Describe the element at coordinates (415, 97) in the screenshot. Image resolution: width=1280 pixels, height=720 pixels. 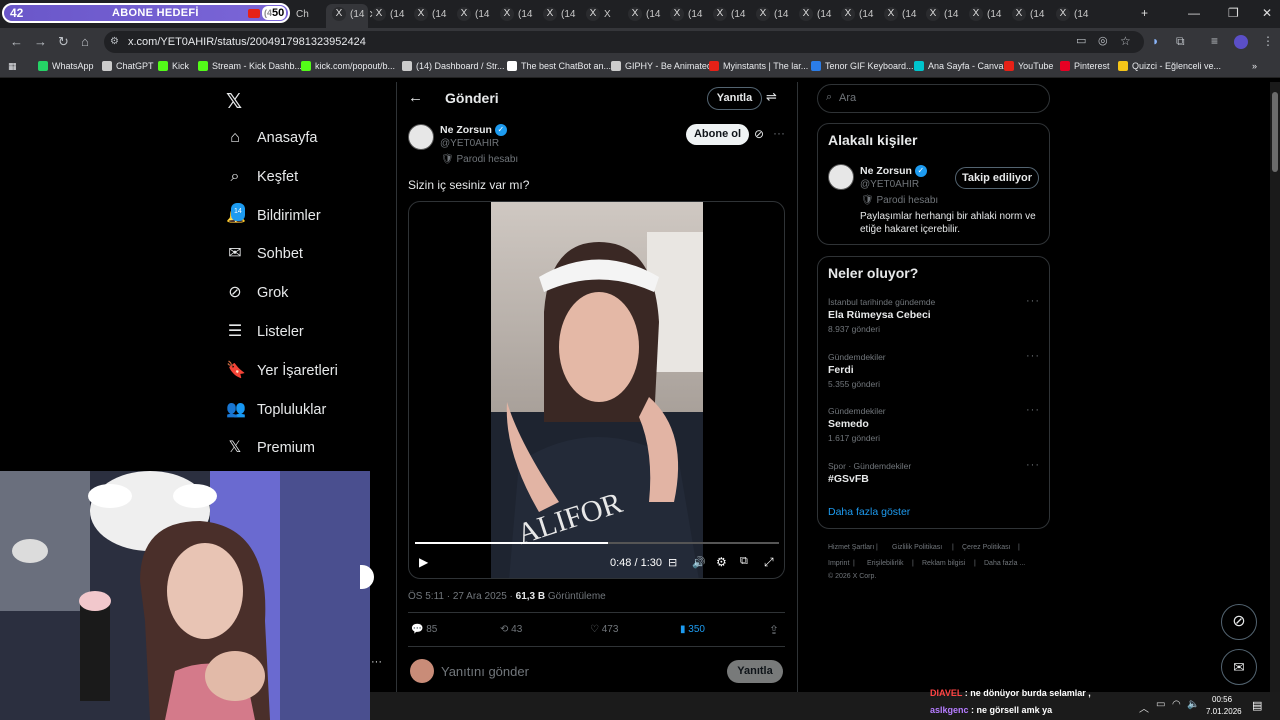
I see `back-arrow-icon: ←` at that location.